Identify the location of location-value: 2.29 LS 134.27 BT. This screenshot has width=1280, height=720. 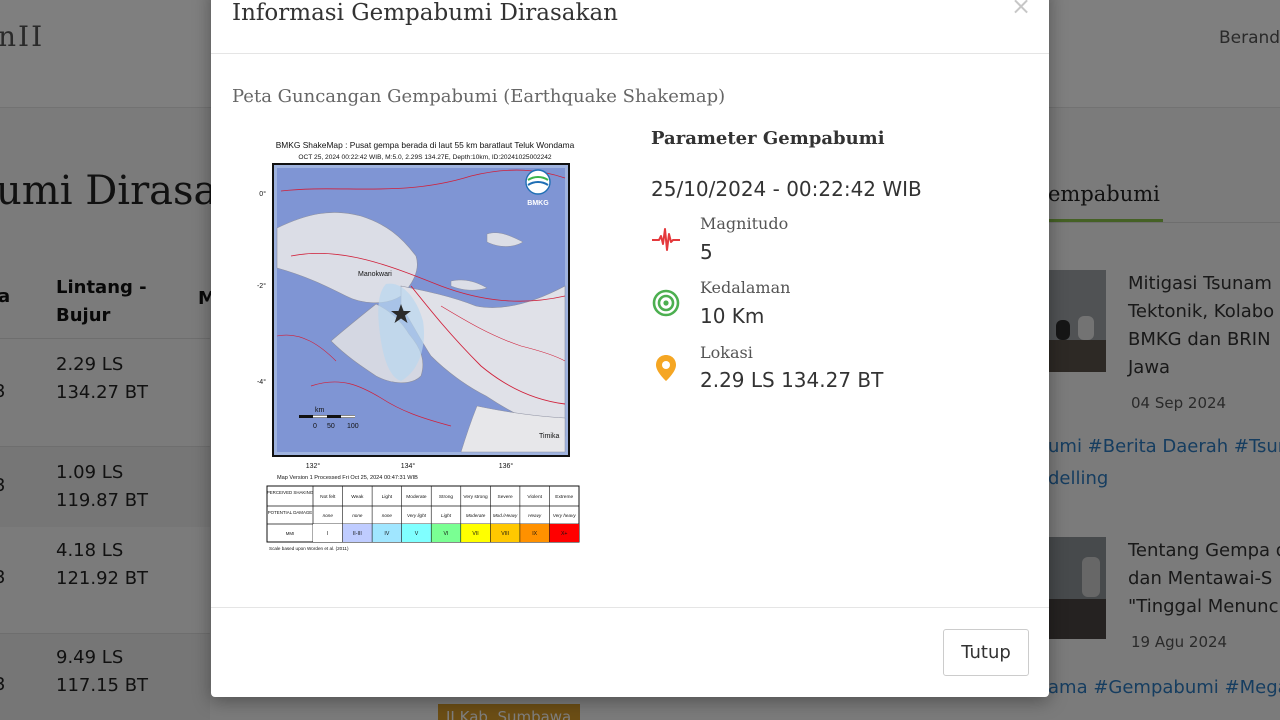
(792, 380).